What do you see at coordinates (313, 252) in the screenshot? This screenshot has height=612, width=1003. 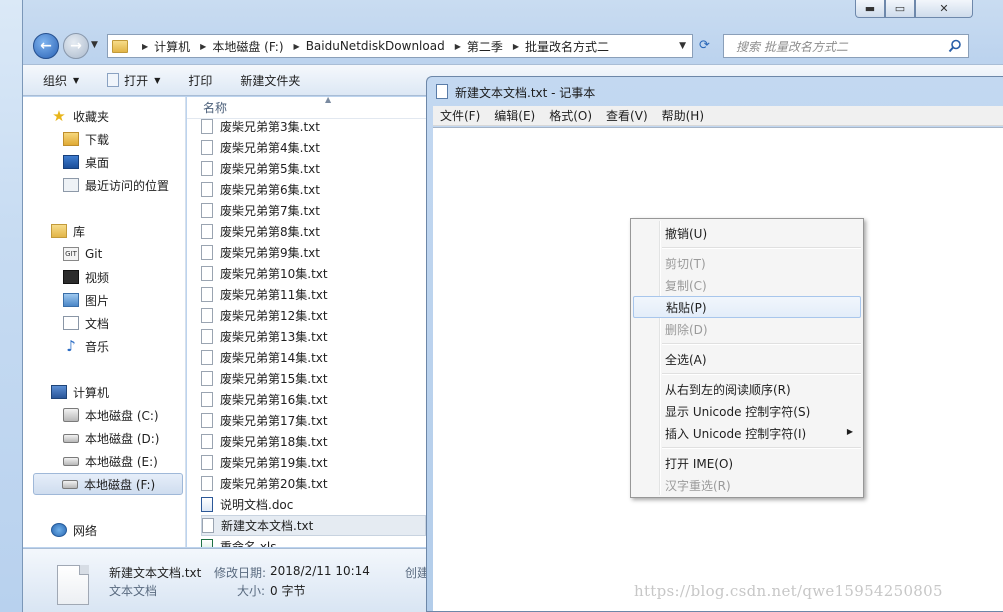 I see `file-row: 废柴兄弟第9集.txt` at bounding box center [313, 252].